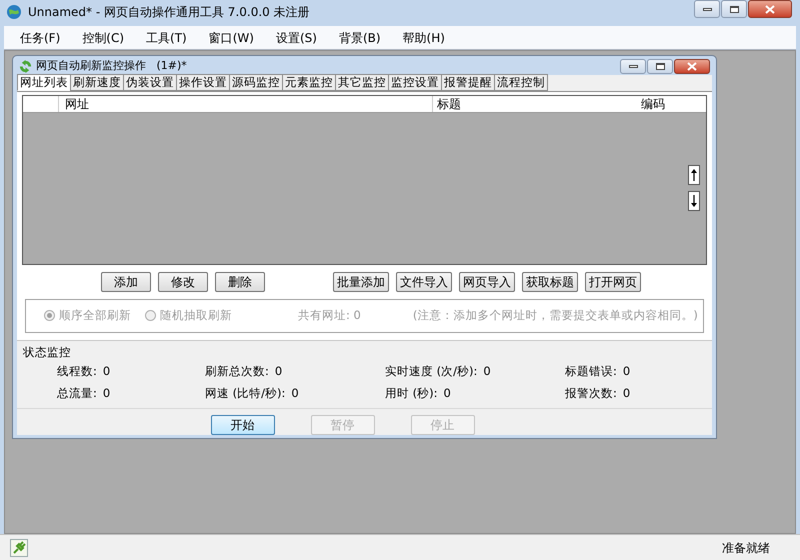  I want to click on stat-label: 实时速度 (次/秒):, so click(431, 371).